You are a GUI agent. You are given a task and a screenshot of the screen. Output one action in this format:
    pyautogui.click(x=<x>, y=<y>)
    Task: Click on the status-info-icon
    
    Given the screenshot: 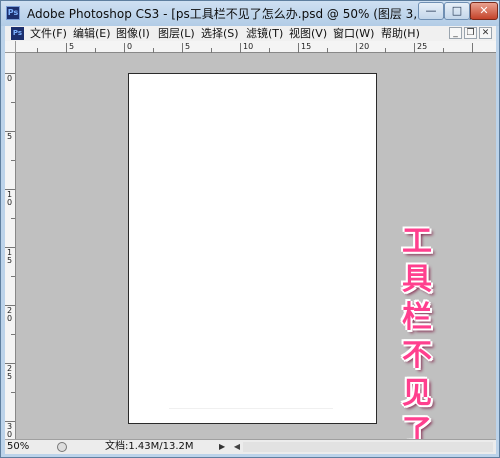 What is the action you would take?
    pyautogui.click(x=62, y=447)
    